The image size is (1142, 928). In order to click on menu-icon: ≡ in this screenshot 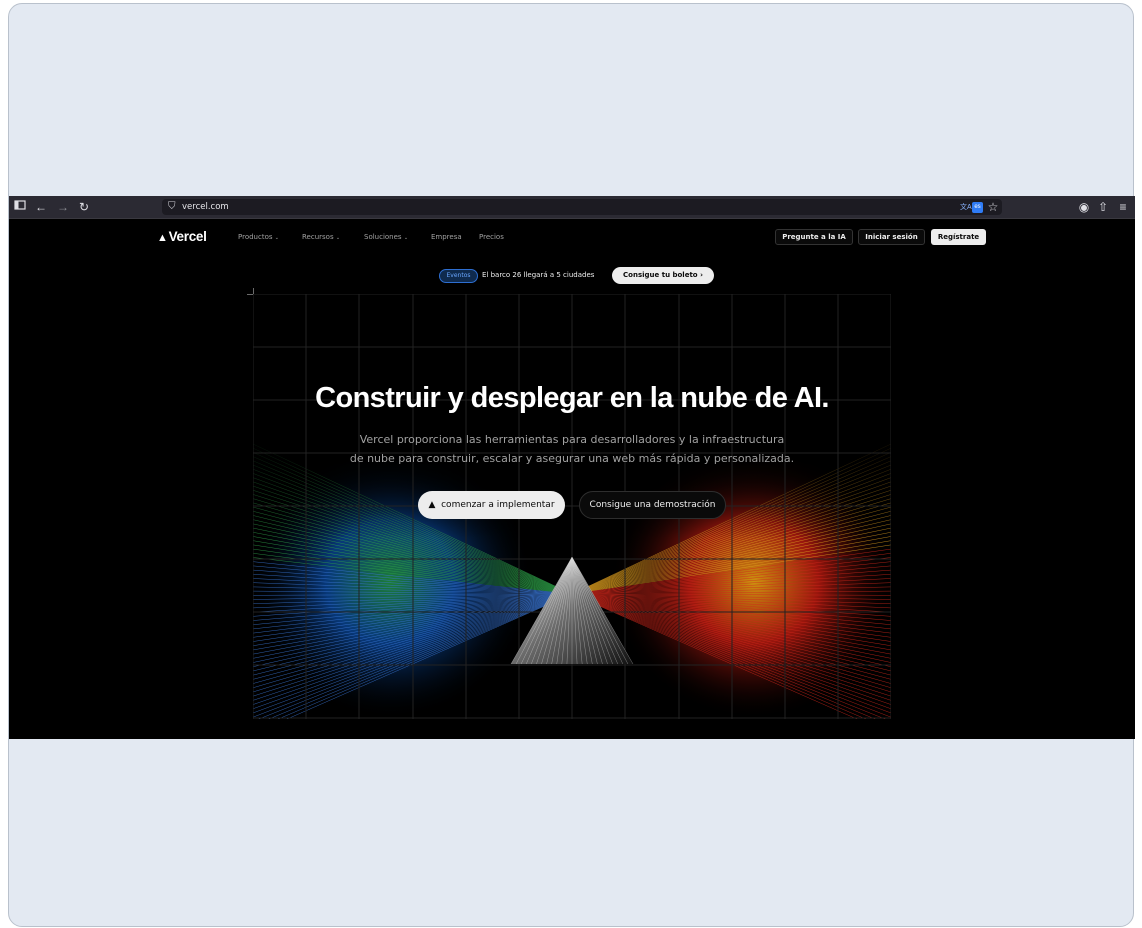, I will do `click(1123, 207)`.